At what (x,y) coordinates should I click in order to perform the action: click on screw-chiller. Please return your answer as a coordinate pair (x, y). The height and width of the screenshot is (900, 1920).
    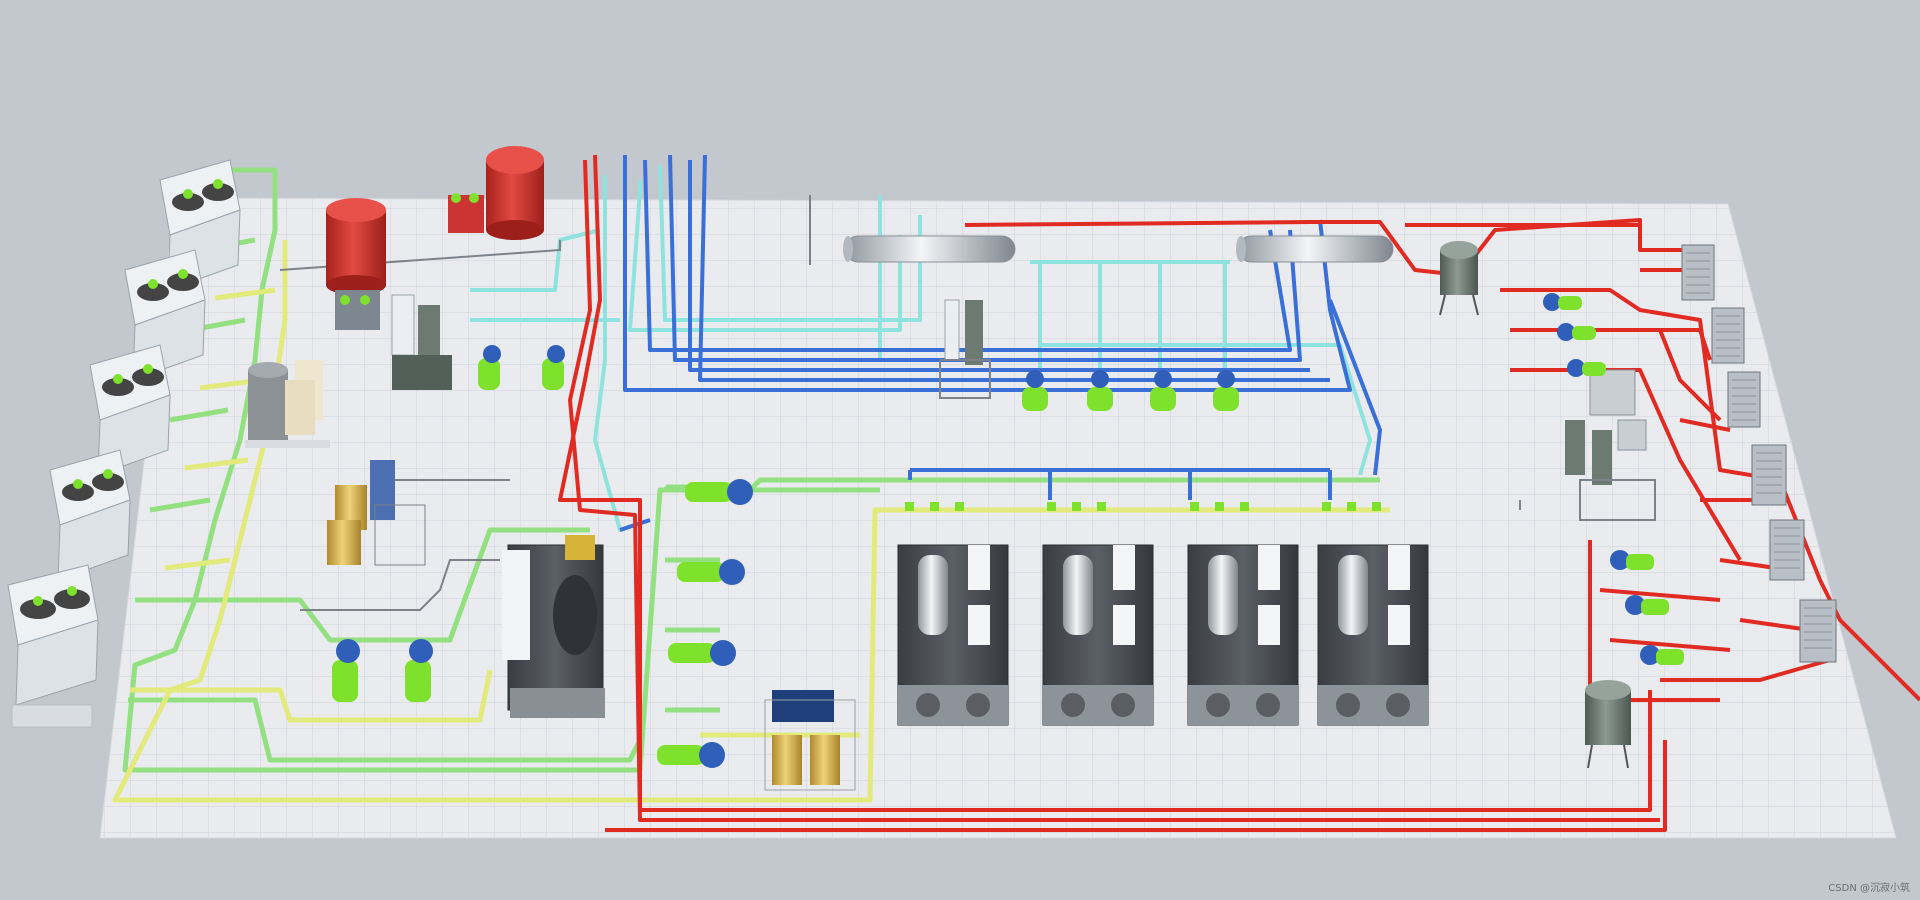
    Looking at the image, I should click on (553, 626).